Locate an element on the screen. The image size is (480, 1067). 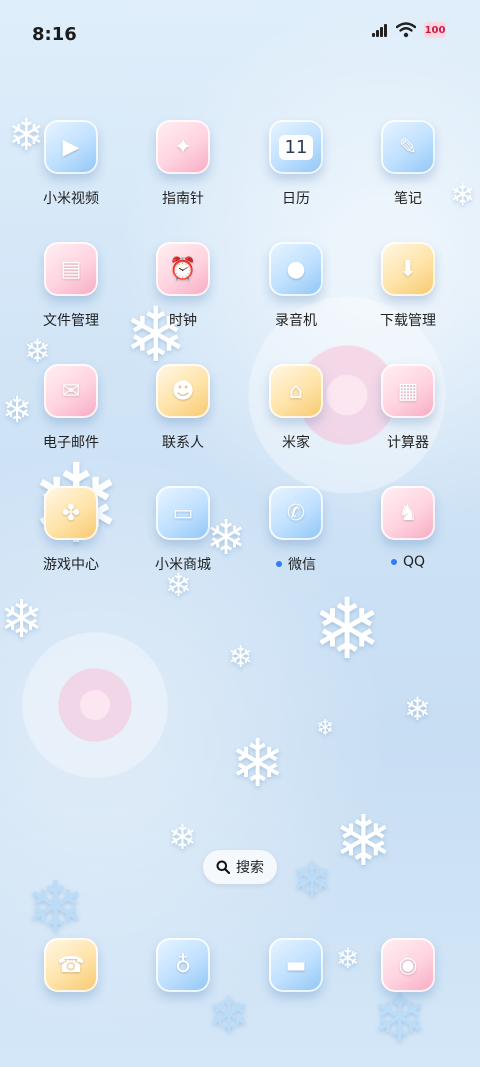
app-mihome: ⌂ 米家 is located at coordinates (296, 408).